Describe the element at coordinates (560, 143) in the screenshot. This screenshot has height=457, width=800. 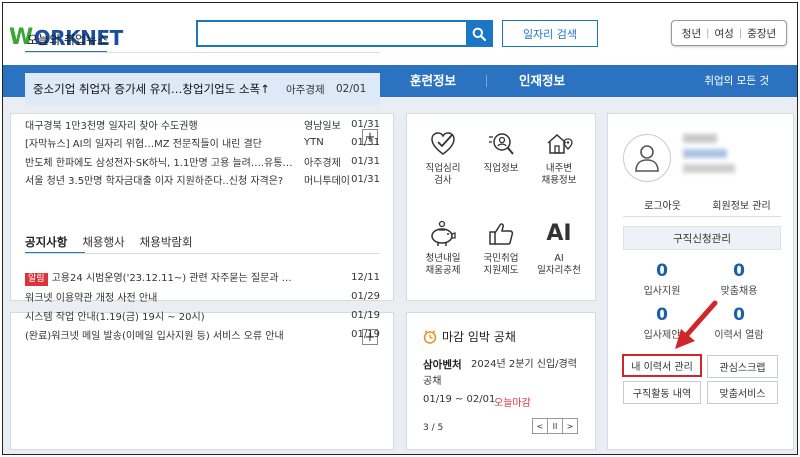
I see `house-pin-icon` at that location.